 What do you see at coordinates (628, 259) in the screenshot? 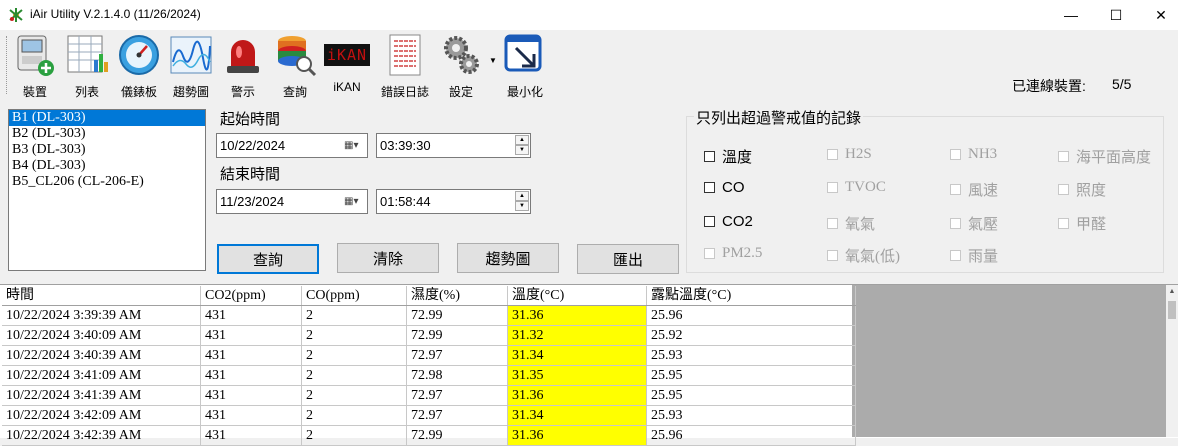
I see `export-button: 匯出` at bounding box center [628, 259].